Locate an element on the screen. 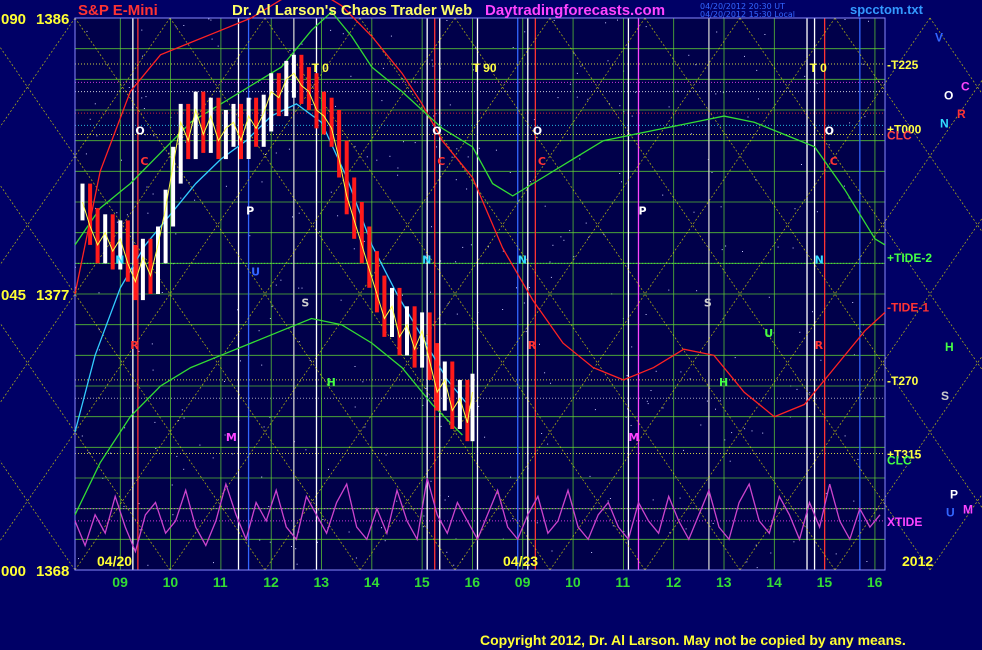 Image resolution: width=982 pixels, height=650 pixels. y-tick-angle-2: 000 is located at coordinates (13, 571).